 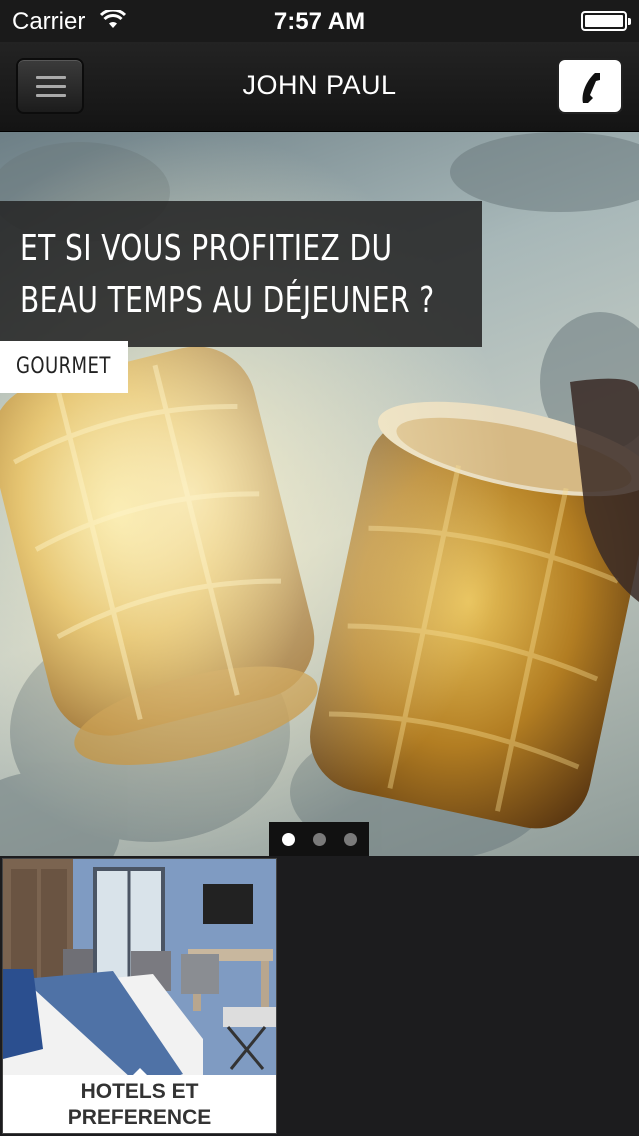 I want to click on app-title: JOHN PAUL, so click(x=319, y=85).